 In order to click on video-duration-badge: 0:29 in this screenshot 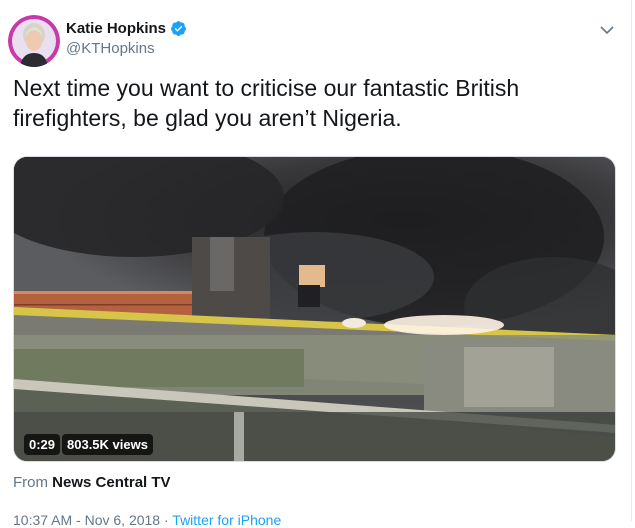, I will do `click(42, 444)`.